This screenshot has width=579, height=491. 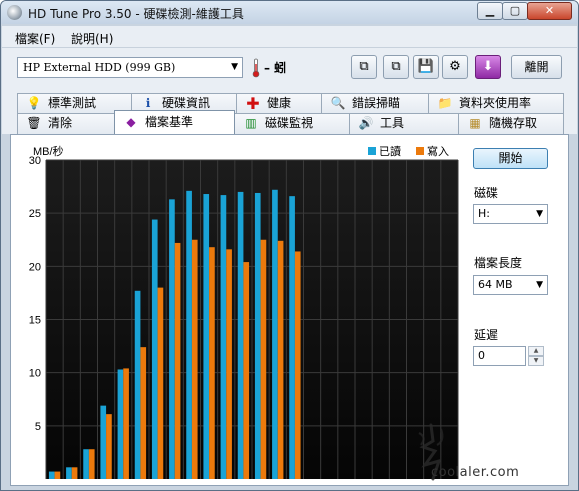 I want to click on drive-select-value: HP External HDD (999 GB), so click(x=99, y=67).